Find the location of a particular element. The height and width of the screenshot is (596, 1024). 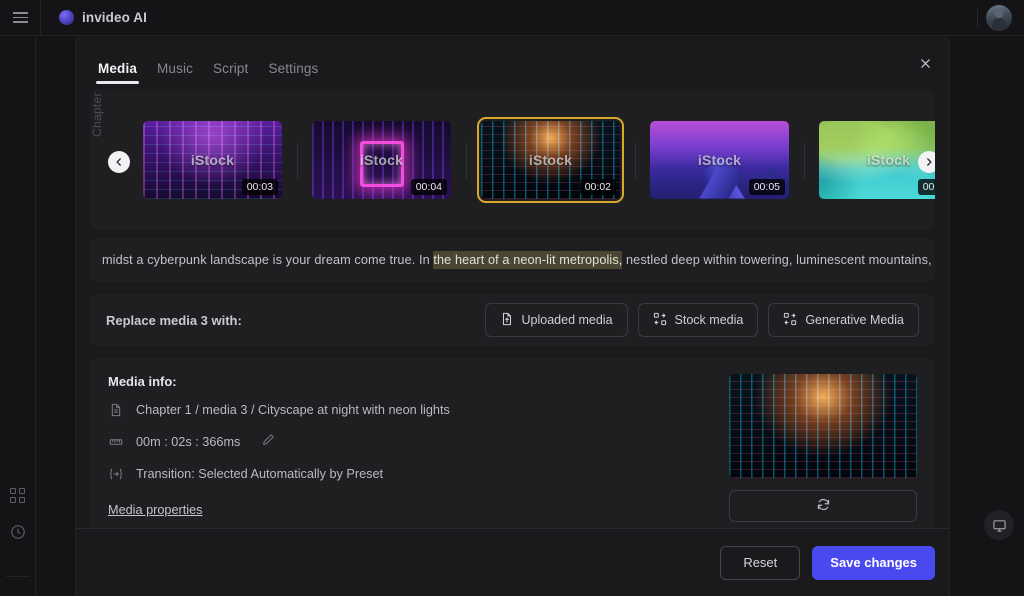

duration-badge: 00:03 is located at coordinates (259, 186).